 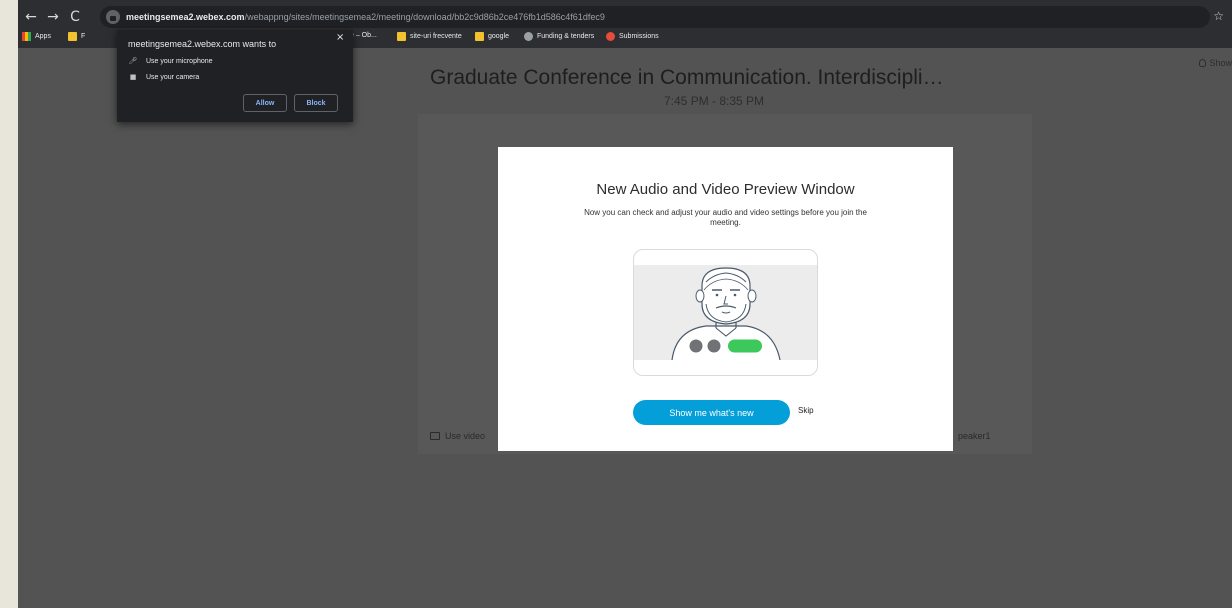 What do you see at coordinates (566, 36) in the screenshot?
I see `bookmark-label: Funding & tenders` at bounding box center [566, 36].